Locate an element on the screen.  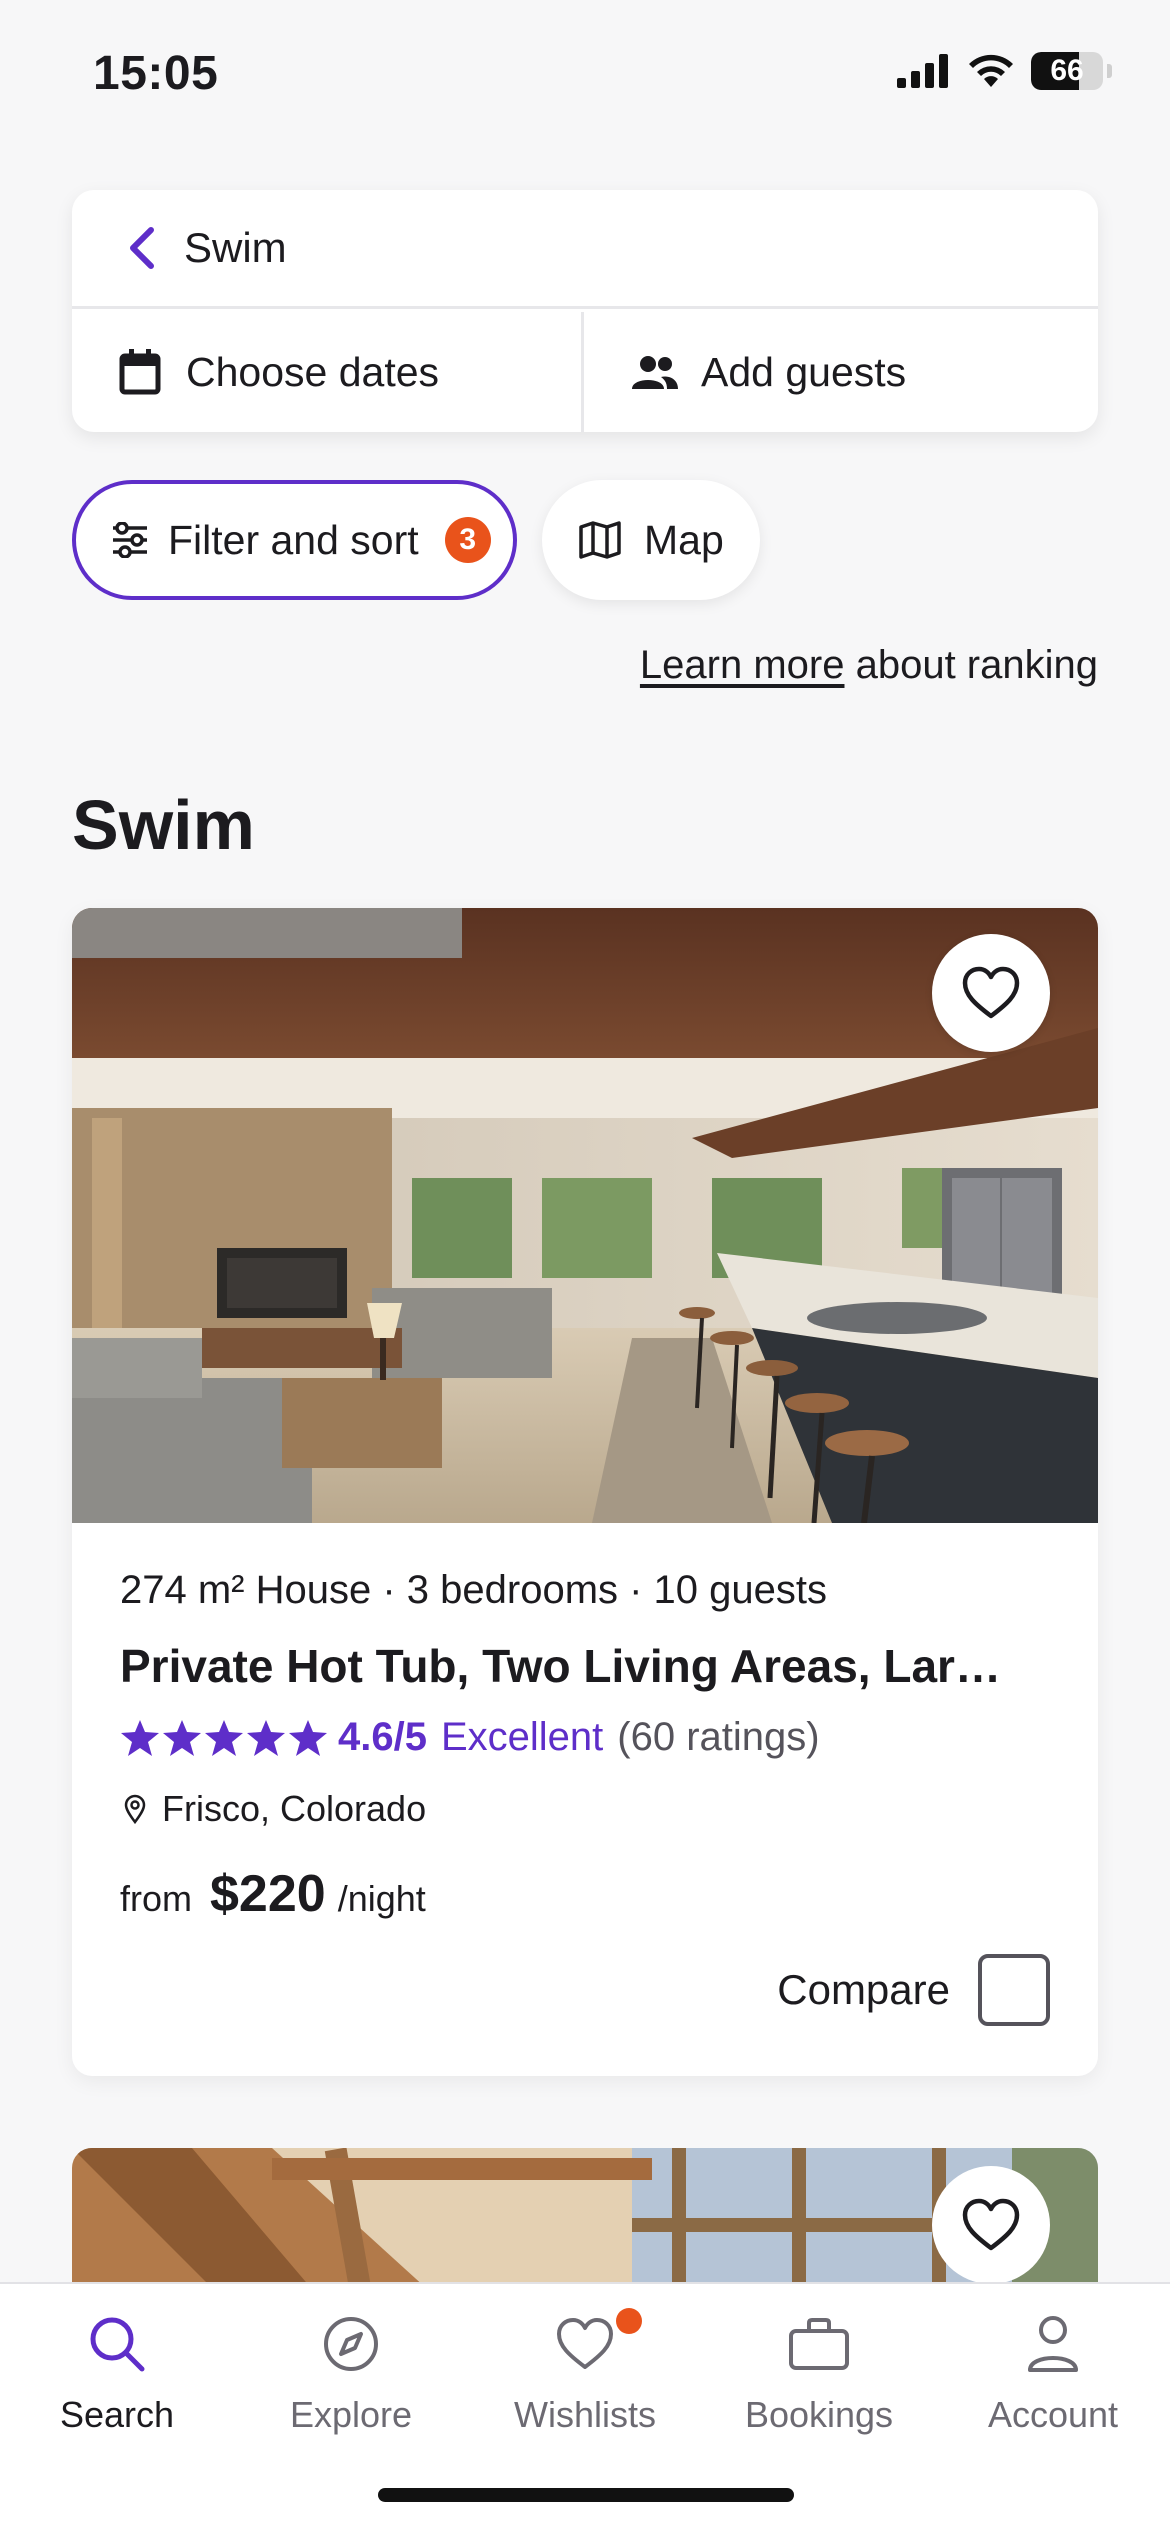
calendar-icon is located at coordinates (140, 372).